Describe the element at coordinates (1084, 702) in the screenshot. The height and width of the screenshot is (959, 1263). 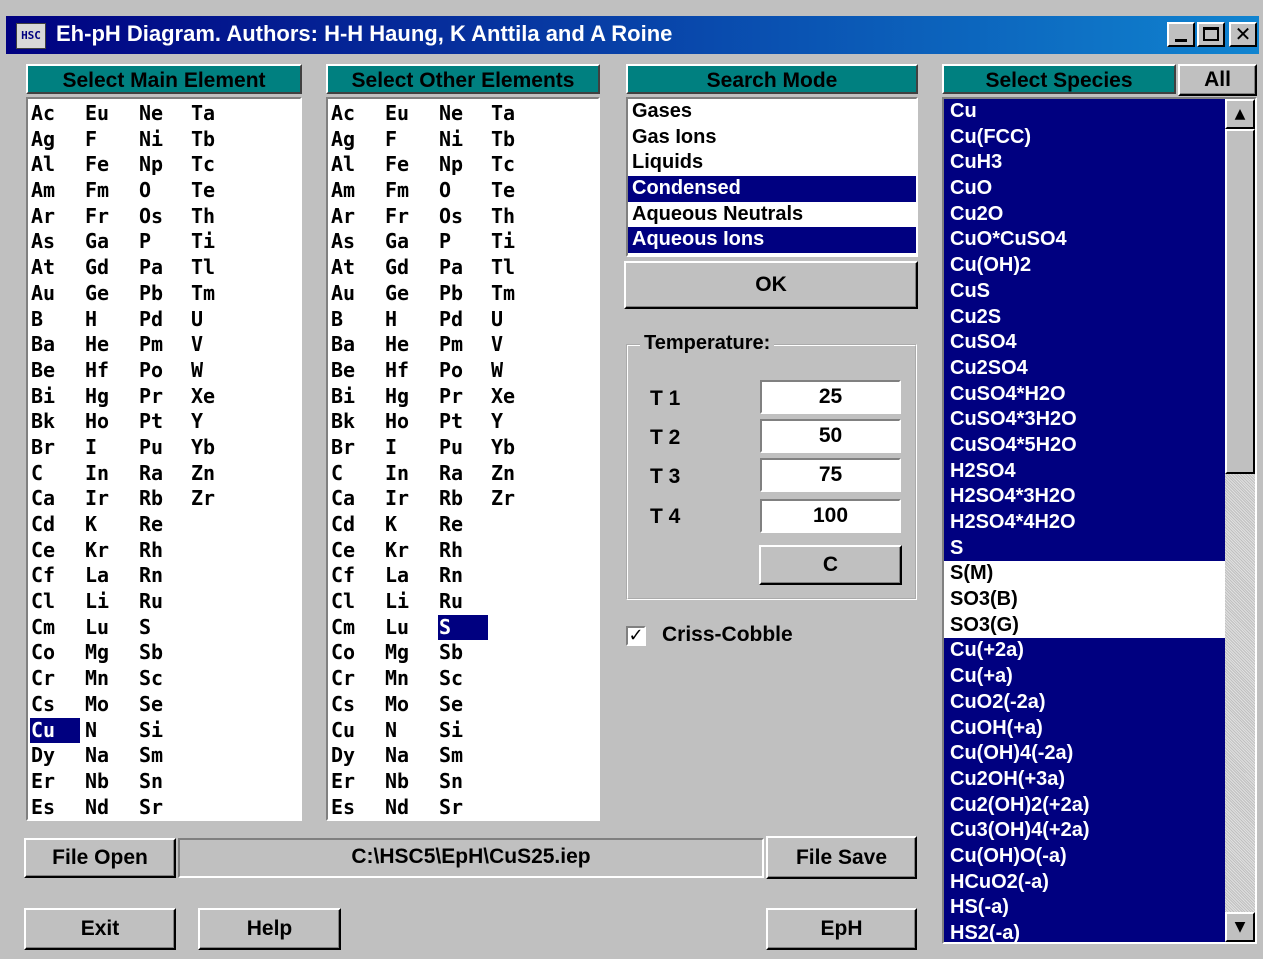
I see `species-item: CuO2(-2a)` at that location.